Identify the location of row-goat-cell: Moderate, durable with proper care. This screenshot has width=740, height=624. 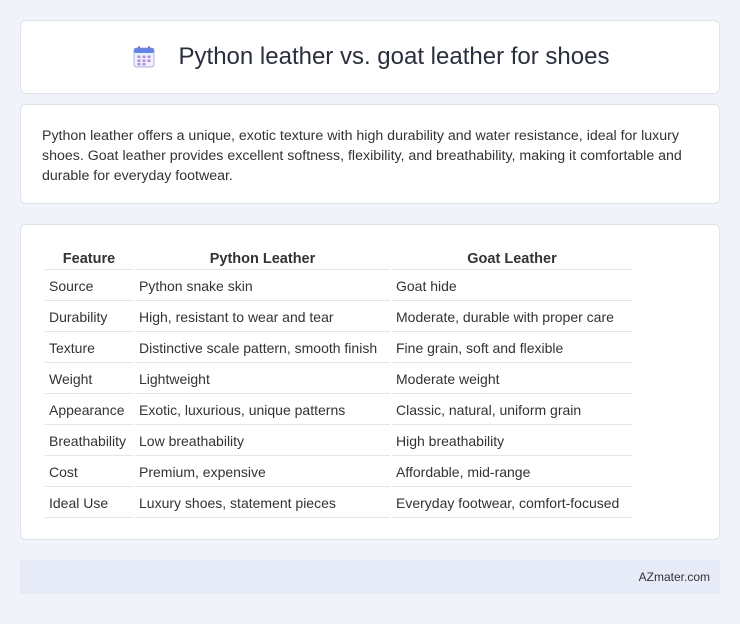
(512, 317).